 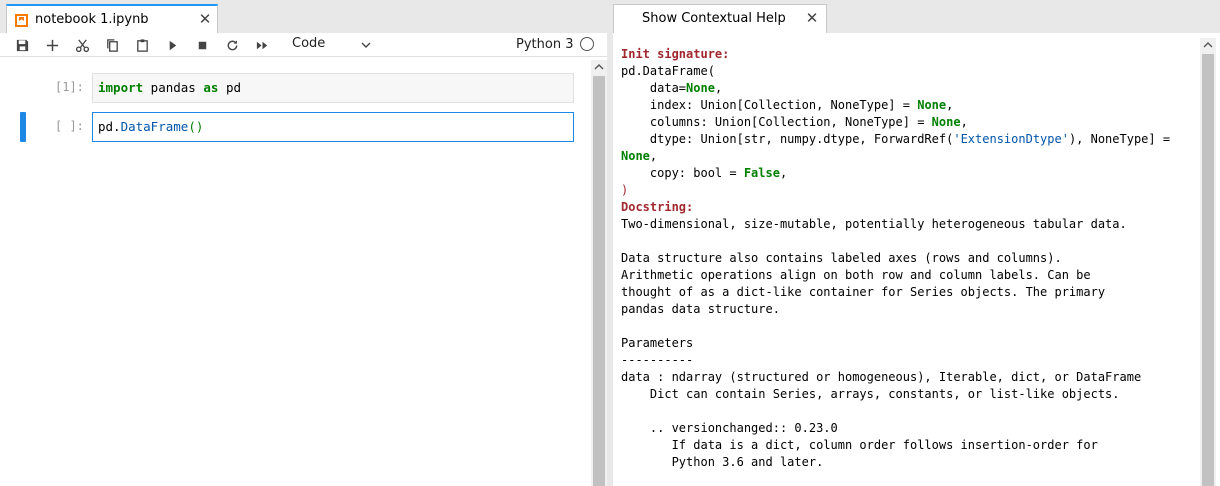 What do you see at coordinates (92, 19) in the screenshot?
I see `tab-notebook-label: notebook 1.ipynb` at bounding box center [92, 19].